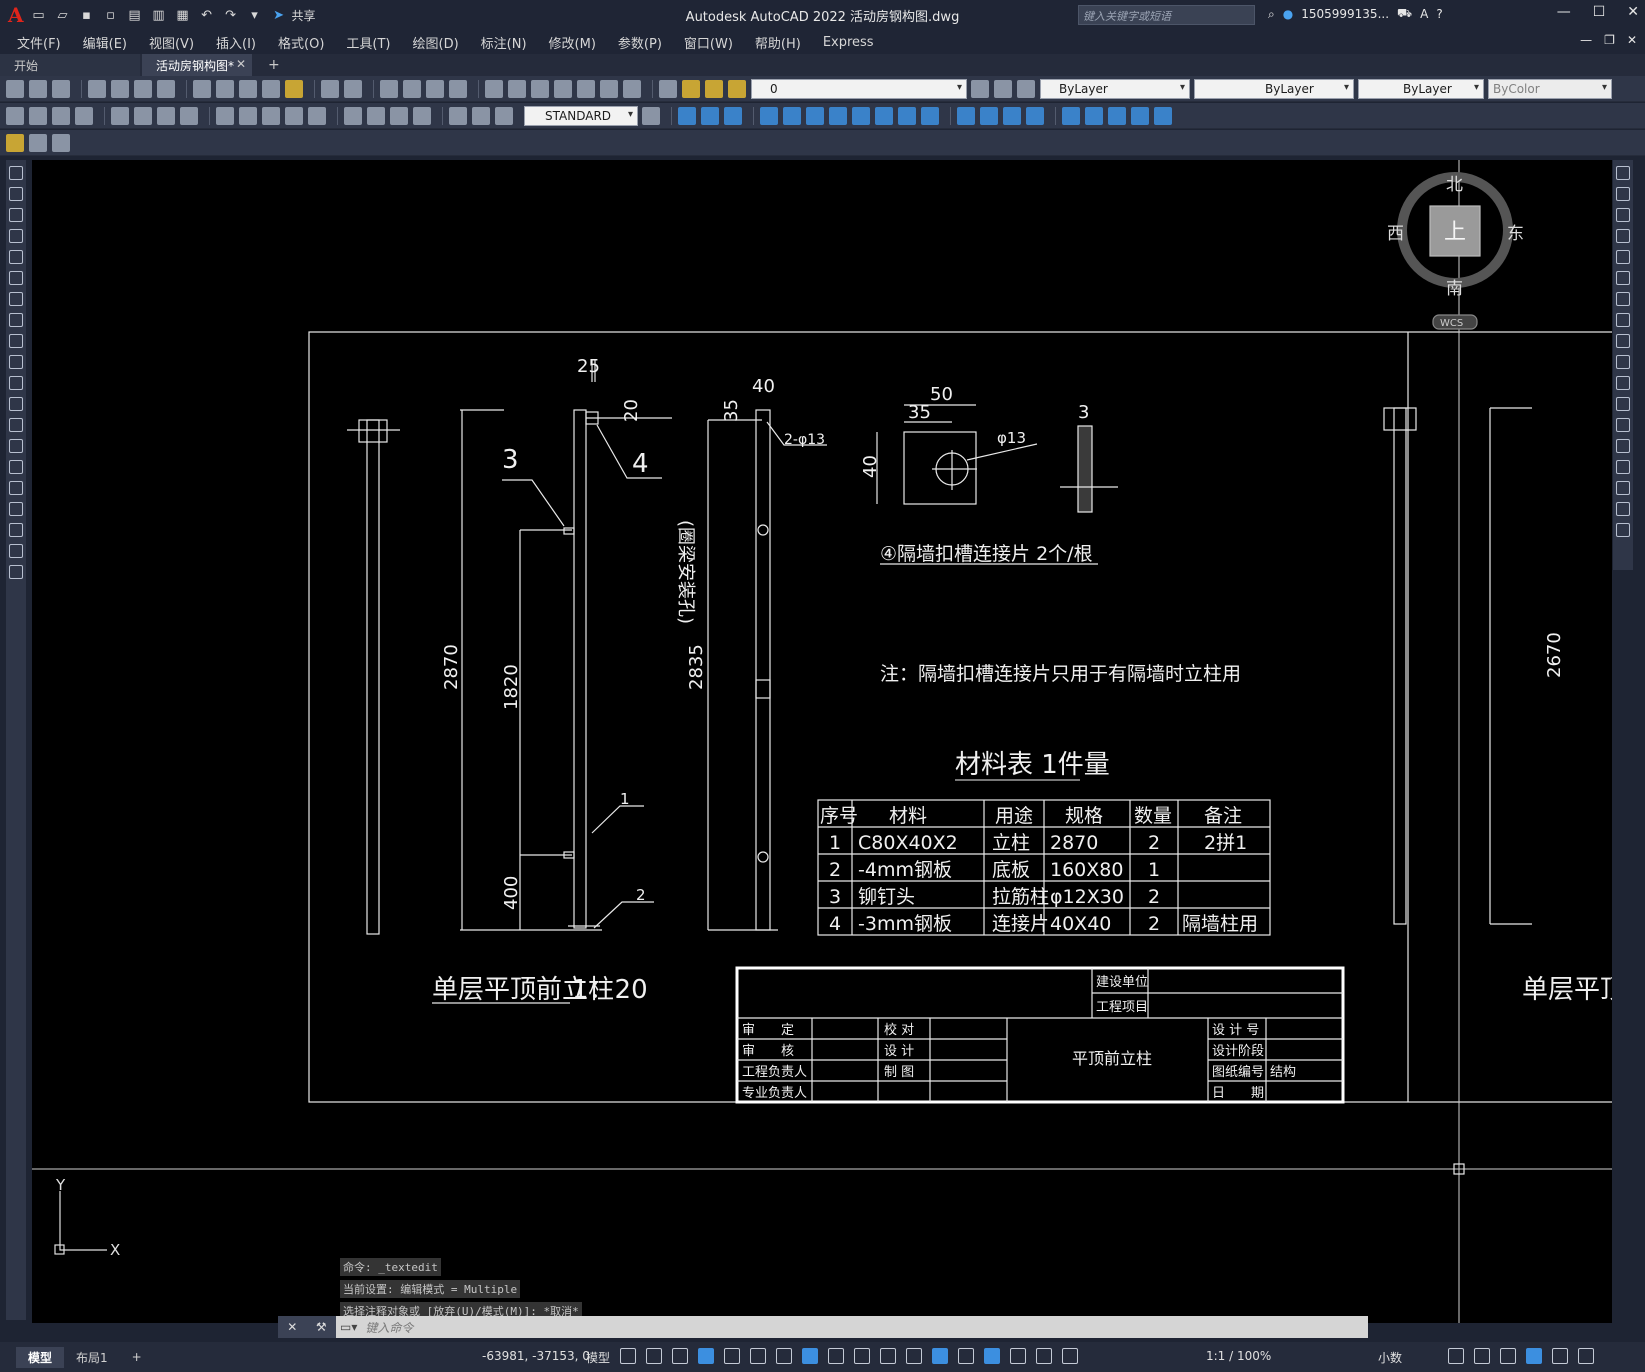  What do you see at coordinates (1454, 185) in the screenshot?
I see `viewcube-north: 北` at bounding box center [1454, 185].